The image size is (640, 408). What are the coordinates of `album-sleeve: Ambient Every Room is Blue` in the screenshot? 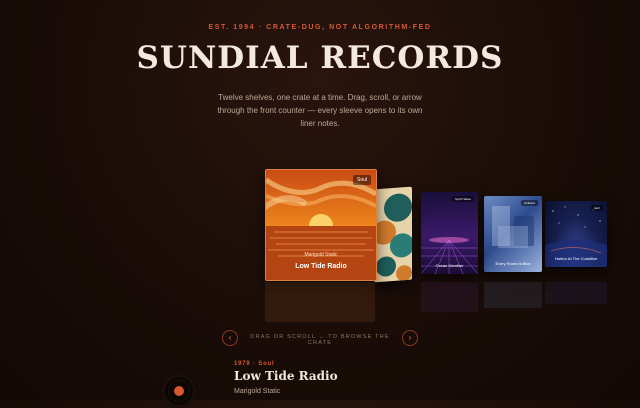 It's located at (513, 234).